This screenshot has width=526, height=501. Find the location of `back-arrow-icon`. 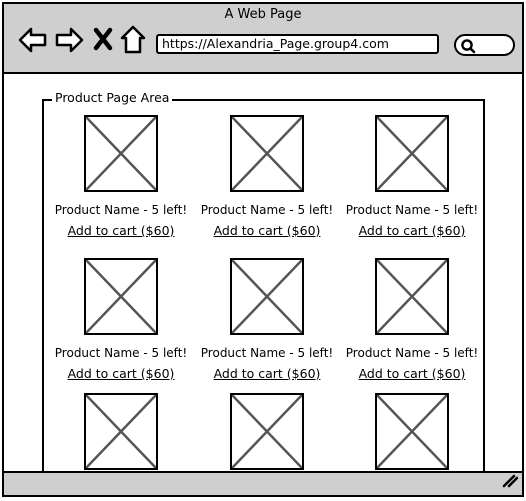

back-arrow-icon is located at coordinates (33, 42).